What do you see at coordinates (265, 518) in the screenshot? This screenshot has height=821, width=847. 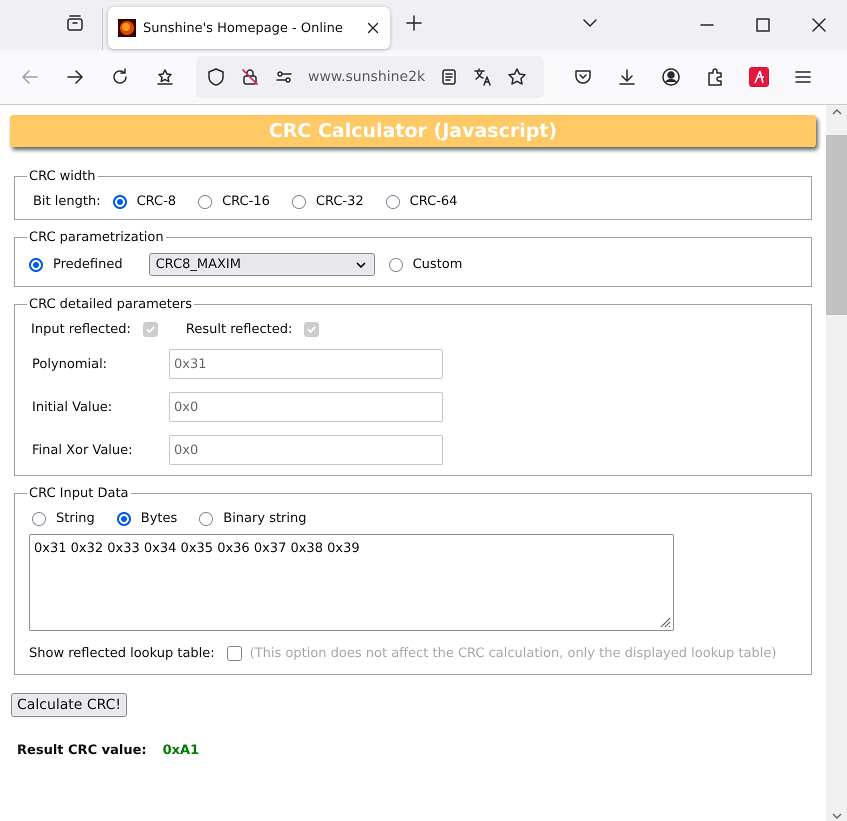 I see `radio-label: Binary string` at bounding box center [265, 518].